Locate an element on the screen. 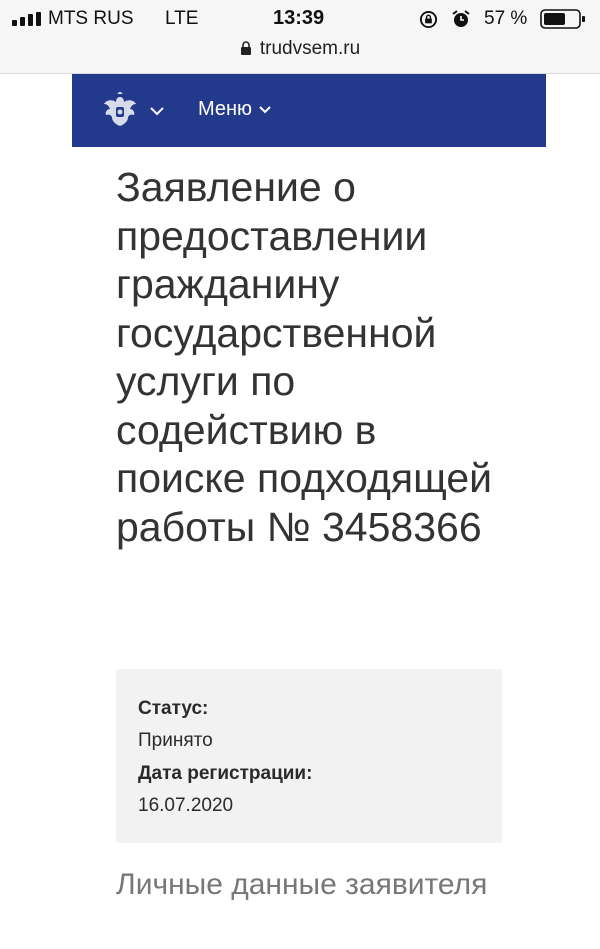  status-value: Принято is located at coordinates (175, 740).